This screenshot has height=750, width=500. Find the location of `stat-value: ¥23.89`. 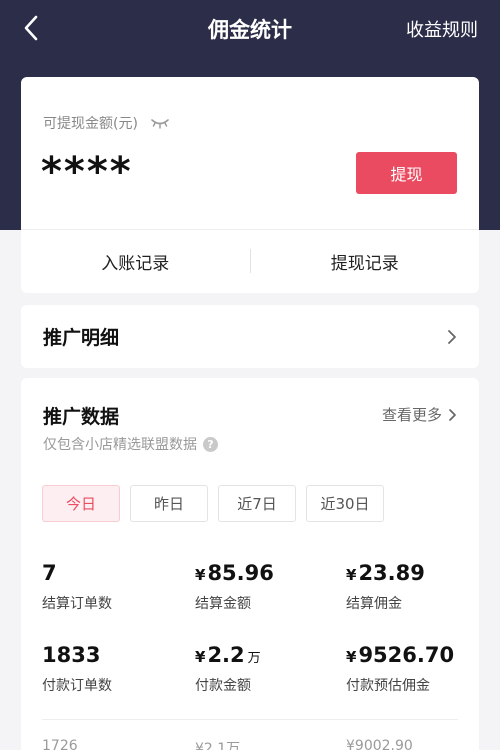

stat-value: ¥23.89 is located at coordinates (385, 573).